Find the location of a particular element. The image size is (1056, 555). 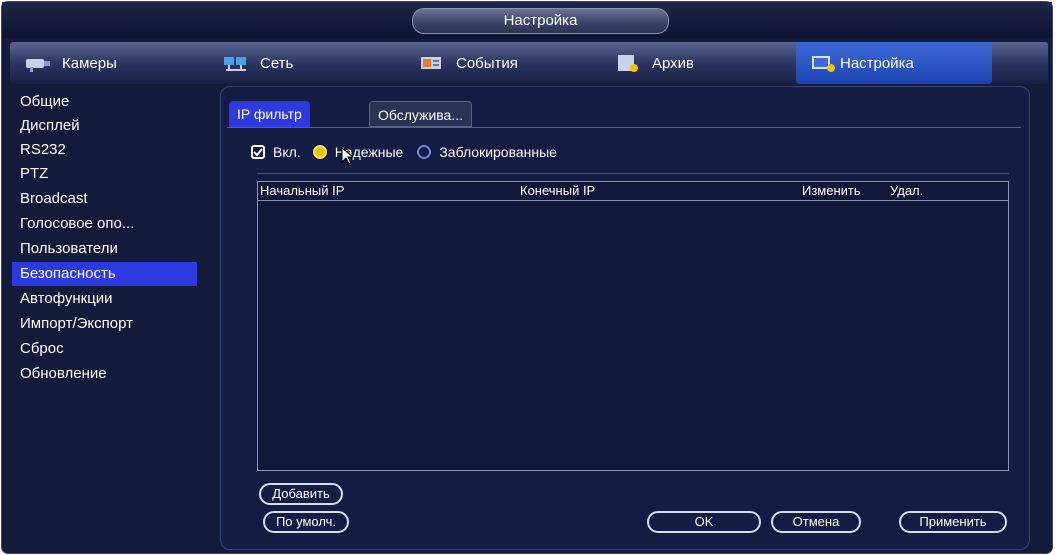

blocked-label: Заблокированные is located at coordinates (498, 152).